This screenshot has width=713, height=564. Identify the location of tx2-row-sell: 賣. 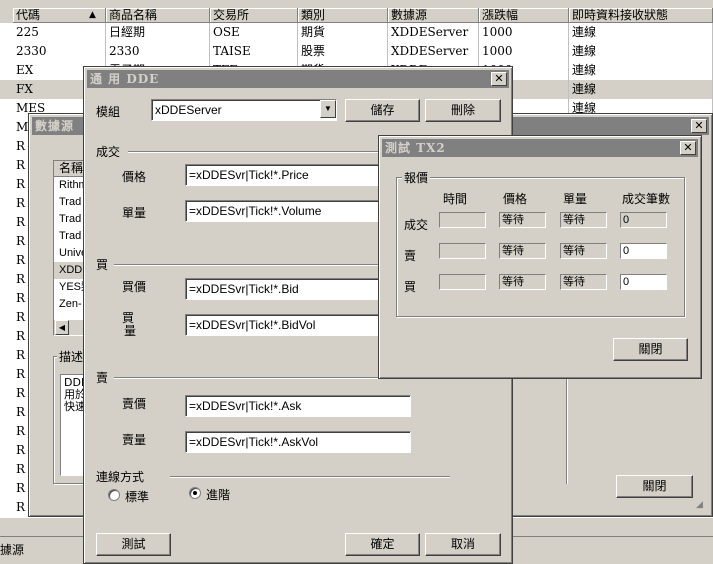
(410, 256).